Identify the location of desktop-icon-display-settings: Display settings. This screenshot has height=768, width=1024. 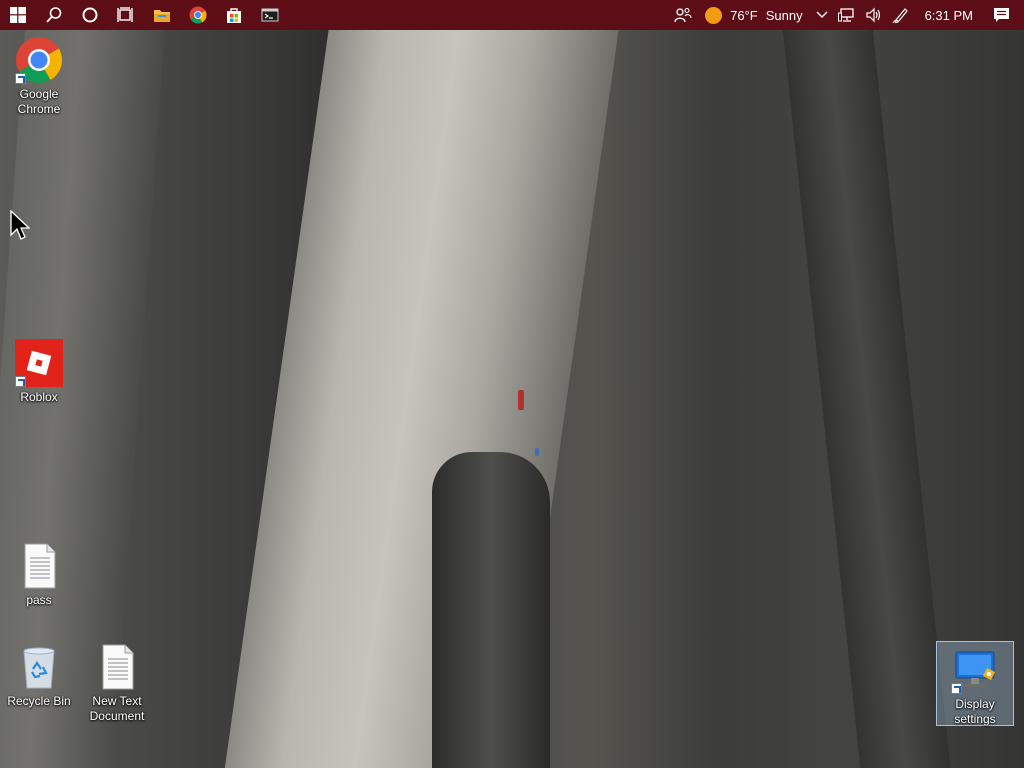
(975, 686).